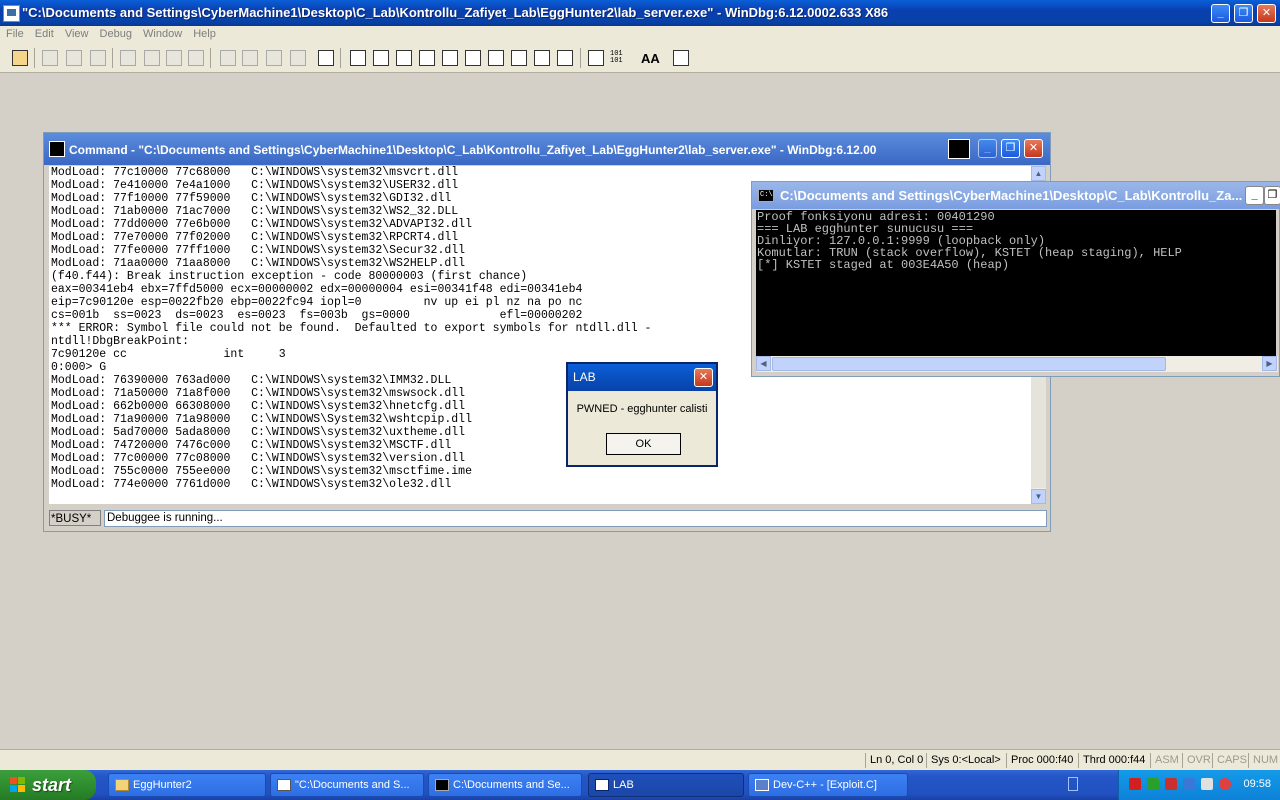 The image size is (1280, 800). Describe the element at coordinates (643, 444) in the screenshot. I see `ok-button: OK` at that location.